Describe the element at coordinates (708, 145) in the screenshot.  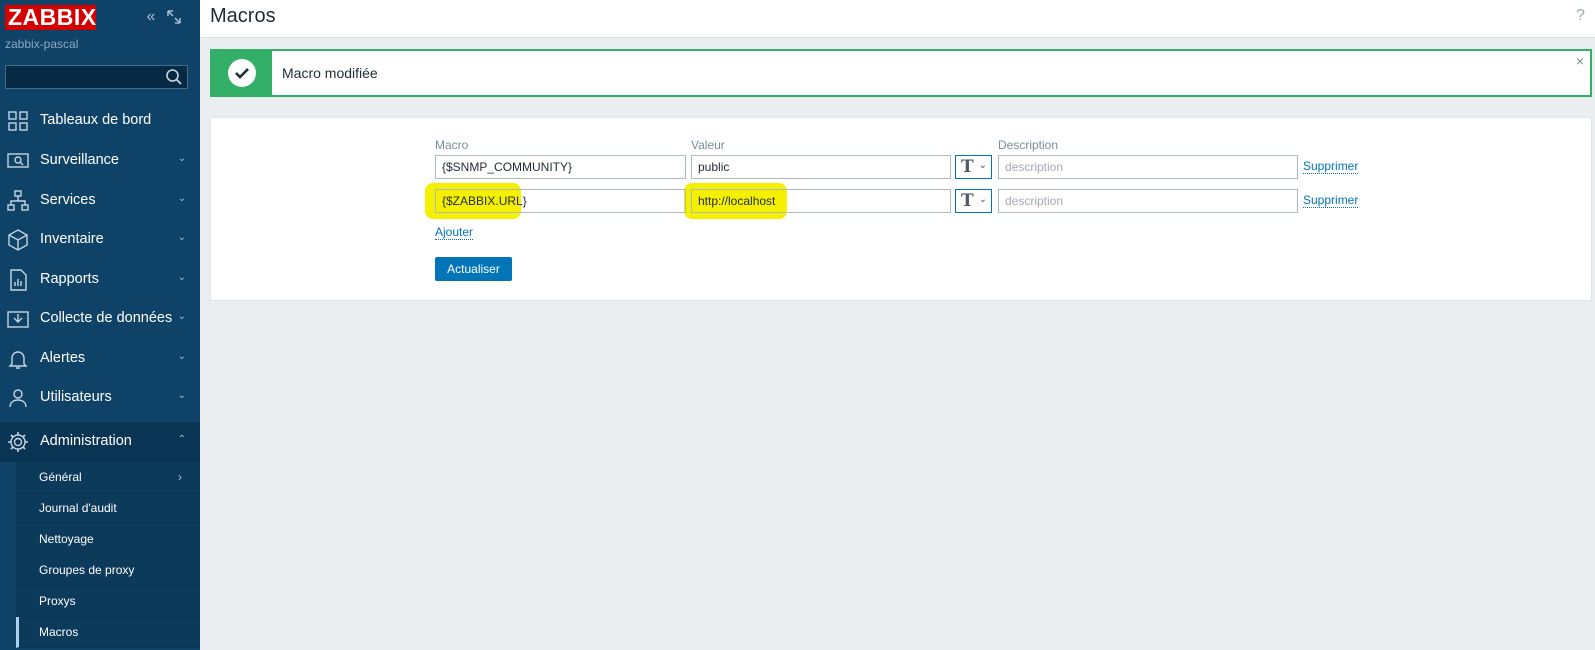
I see `column-header-value: Valeur` at that location.